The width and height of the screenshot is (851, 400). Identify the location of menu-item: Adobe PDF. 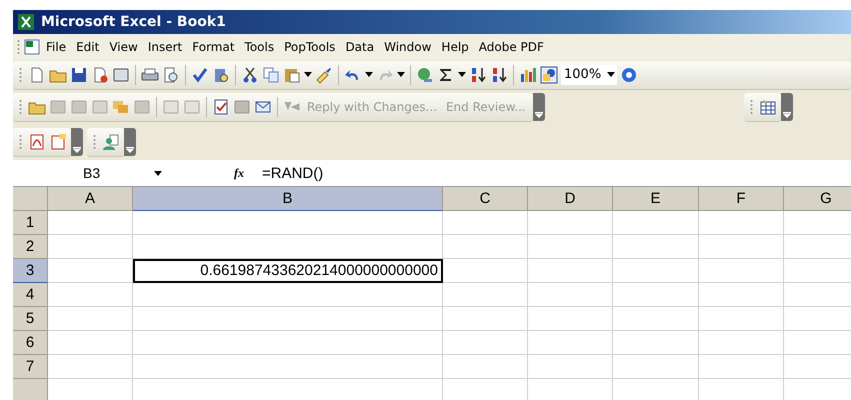
(511, 47).